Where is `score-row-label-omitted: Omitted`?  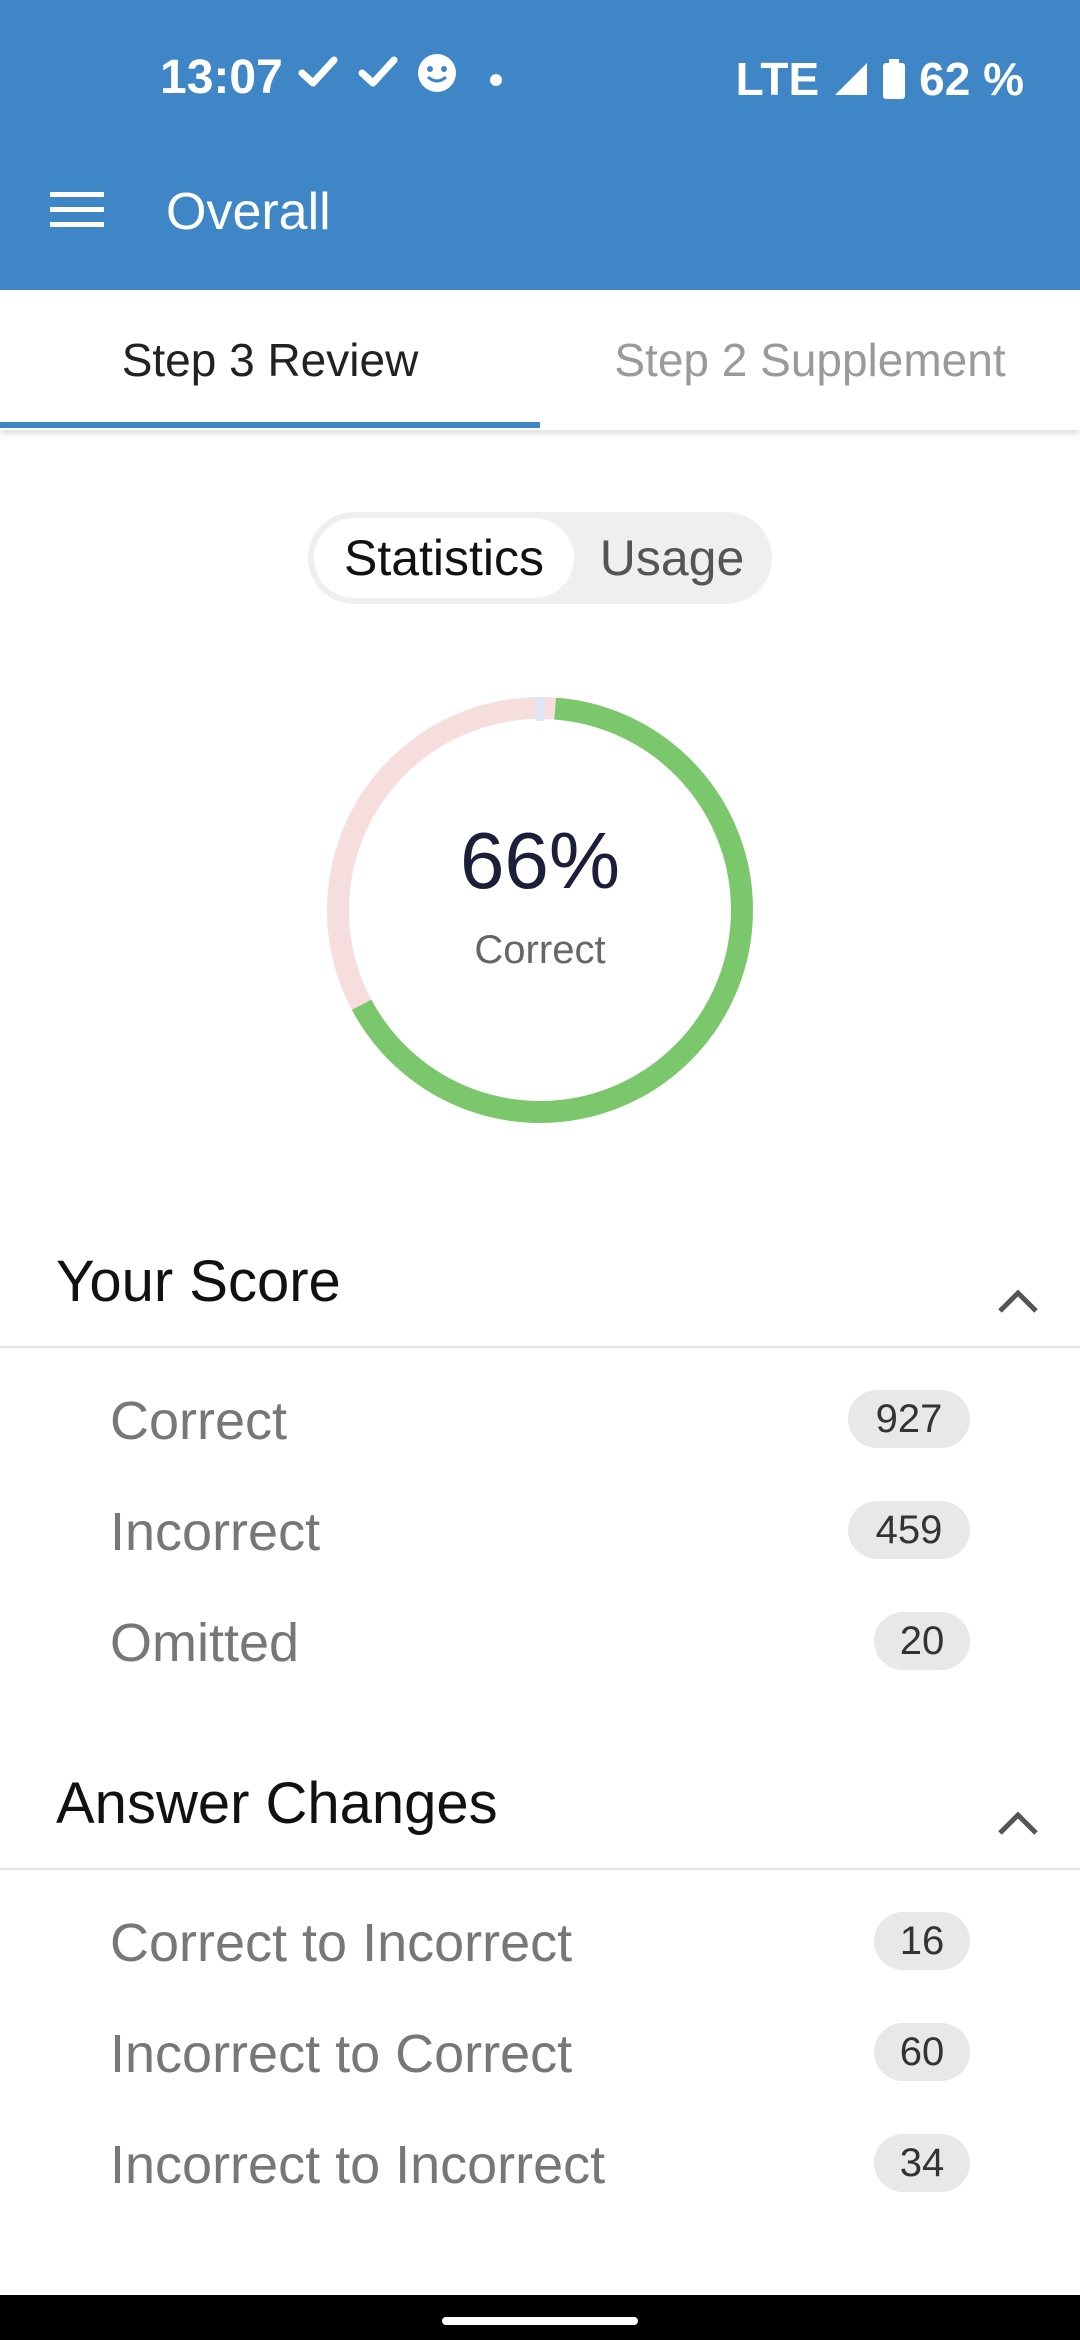
score-row-label-omitted: Omitted is located at coordinates (205, 1643).